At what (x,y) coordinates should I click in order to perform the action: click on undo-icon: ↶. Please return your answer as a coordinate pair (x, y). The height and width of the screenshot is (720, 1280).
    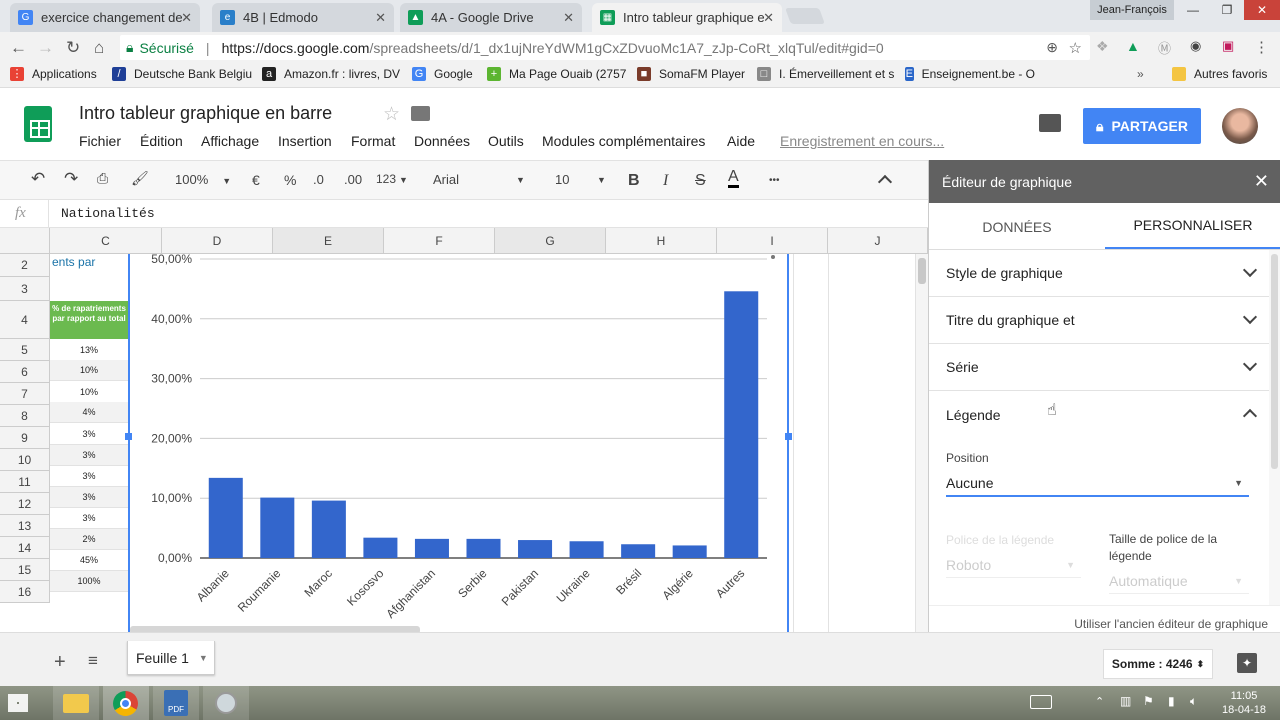
    Looking at the image, I should click on (38, 179).